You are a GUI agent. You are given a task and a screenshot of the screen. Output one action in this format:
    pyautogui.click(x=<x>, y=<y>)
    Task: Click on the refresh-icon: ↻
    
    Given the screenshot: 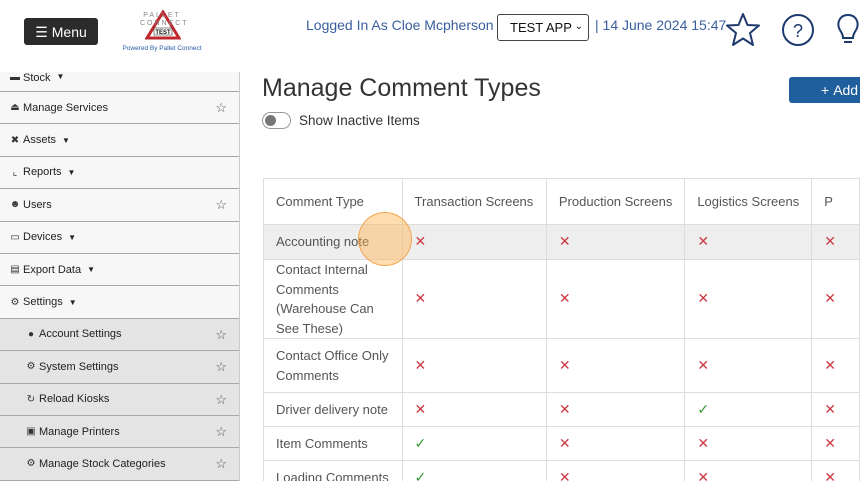 What is the action you would take?
    pyautogui.click(x=31, y=399)
    